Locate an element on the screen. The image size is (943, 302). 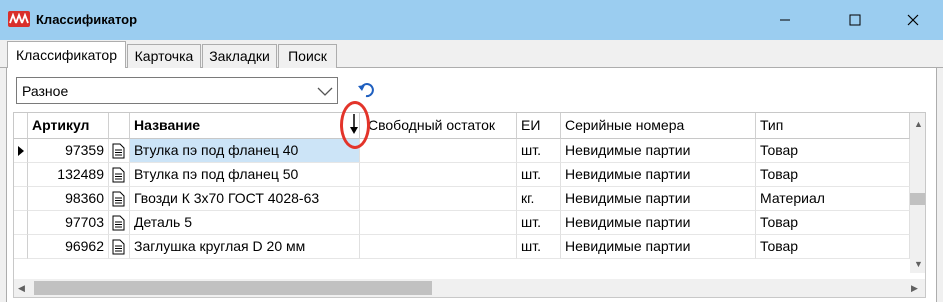
highlight-circle is located at coordinates (355, 125).